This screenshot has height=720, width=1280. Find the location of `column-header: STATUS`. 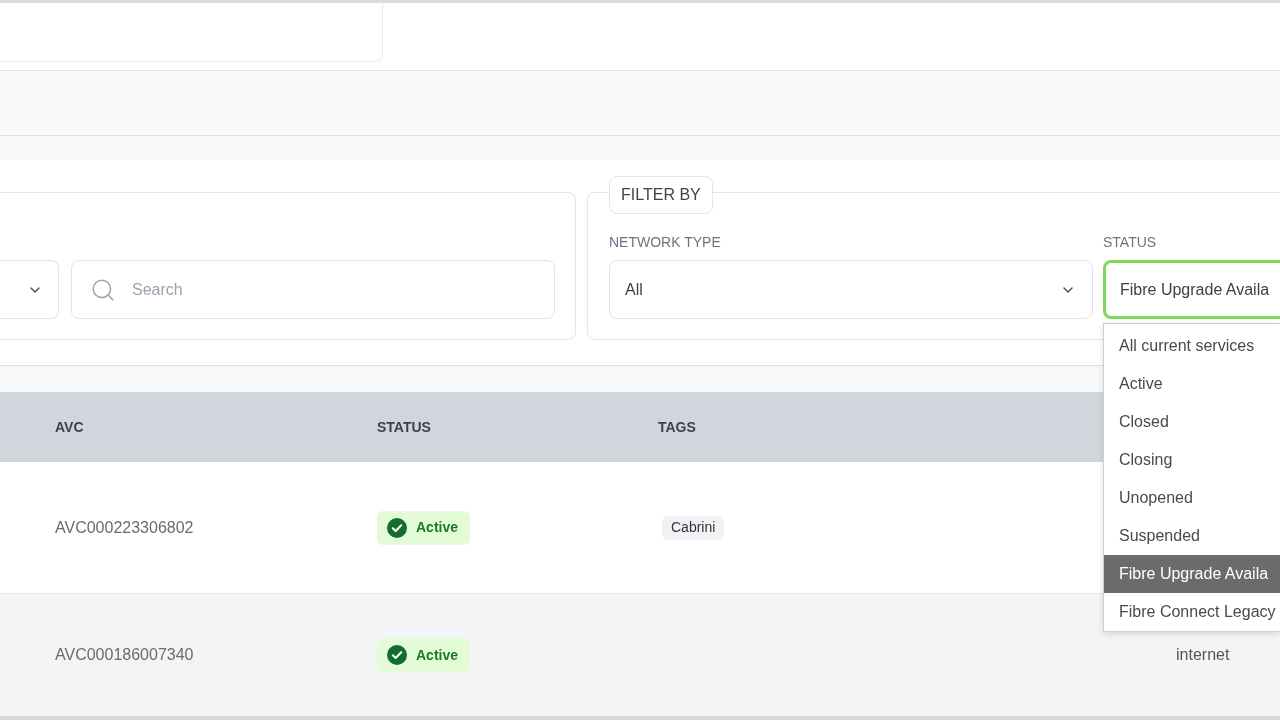

column-header: STATUS is located at coordinates (404, 427).